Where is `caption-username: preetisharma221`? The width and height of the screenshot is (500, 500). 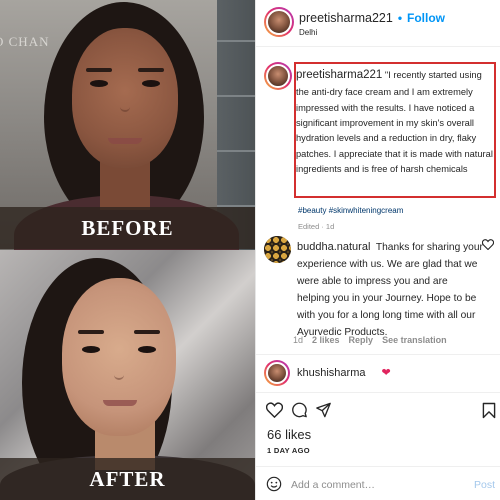 caption-username: preetisharma221 is located at coordinates (339, 75).